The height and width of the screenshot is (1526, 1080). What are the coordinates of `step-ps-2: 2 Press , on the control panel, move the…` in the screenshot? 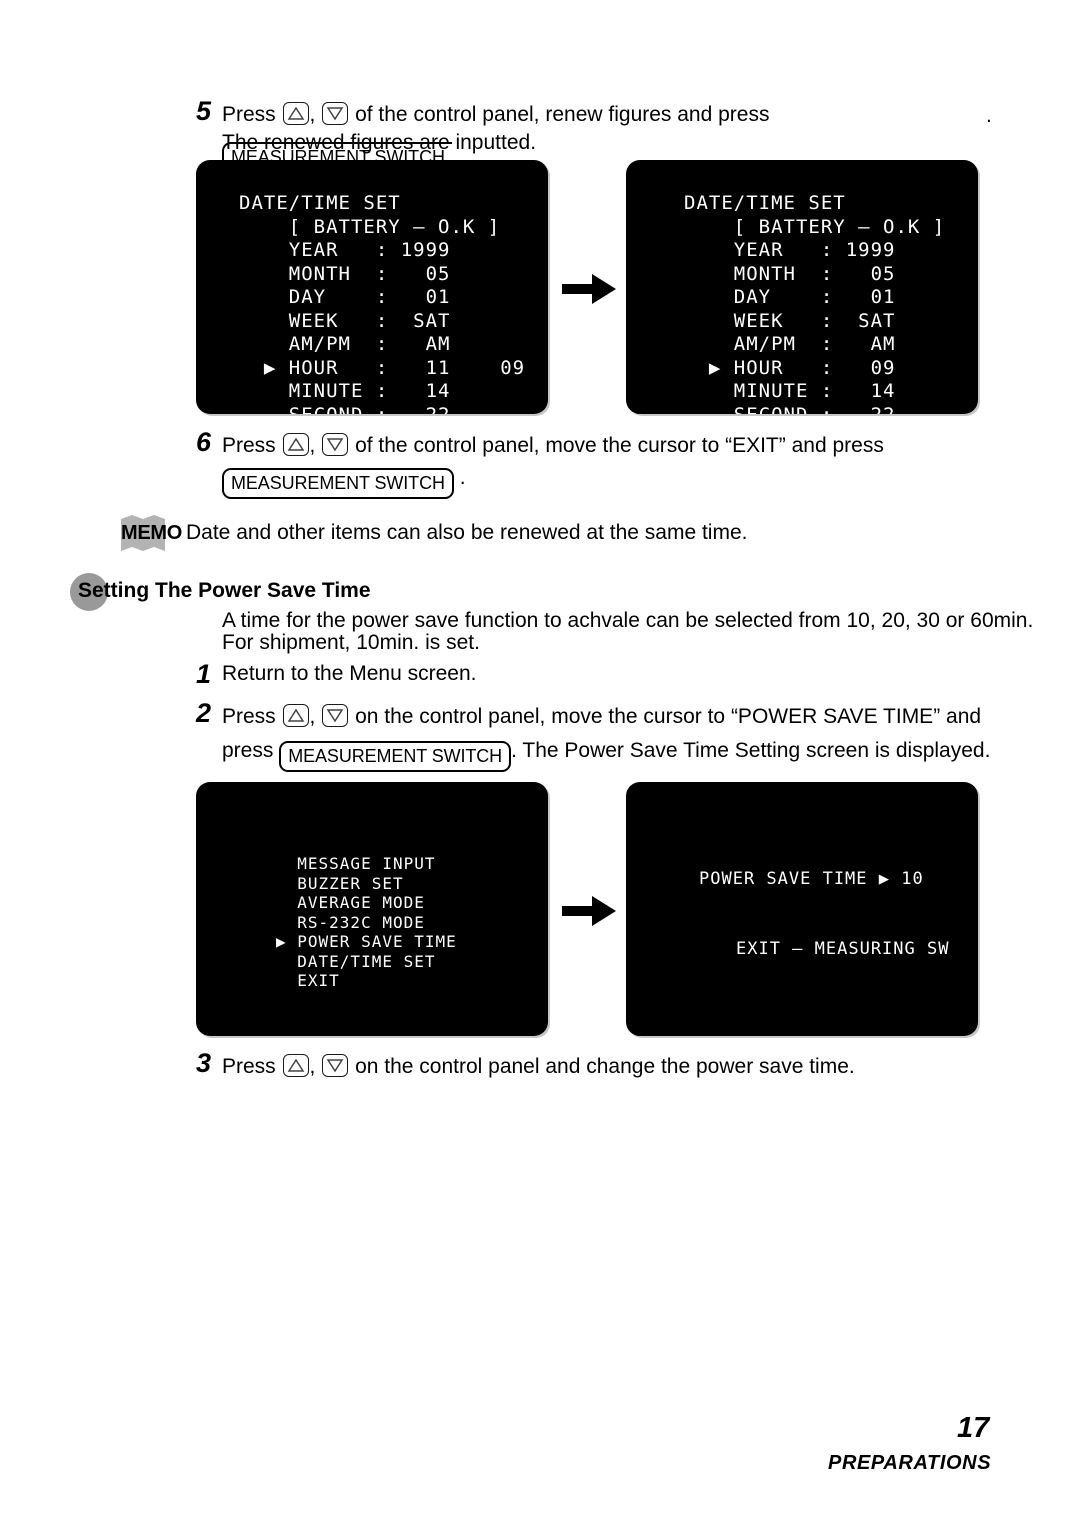 It's located at (611, 716).